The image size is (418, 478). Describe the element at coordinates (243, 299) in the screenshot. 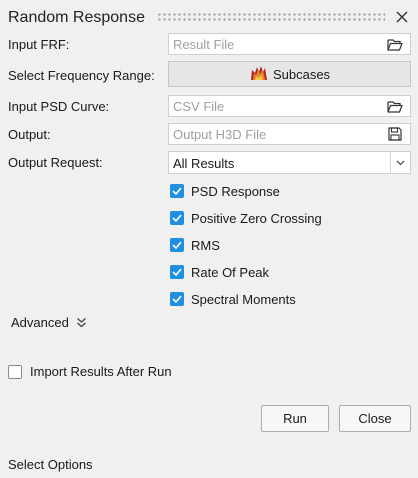

I see `spectral-moments-label: Spectral Moments` at that location.